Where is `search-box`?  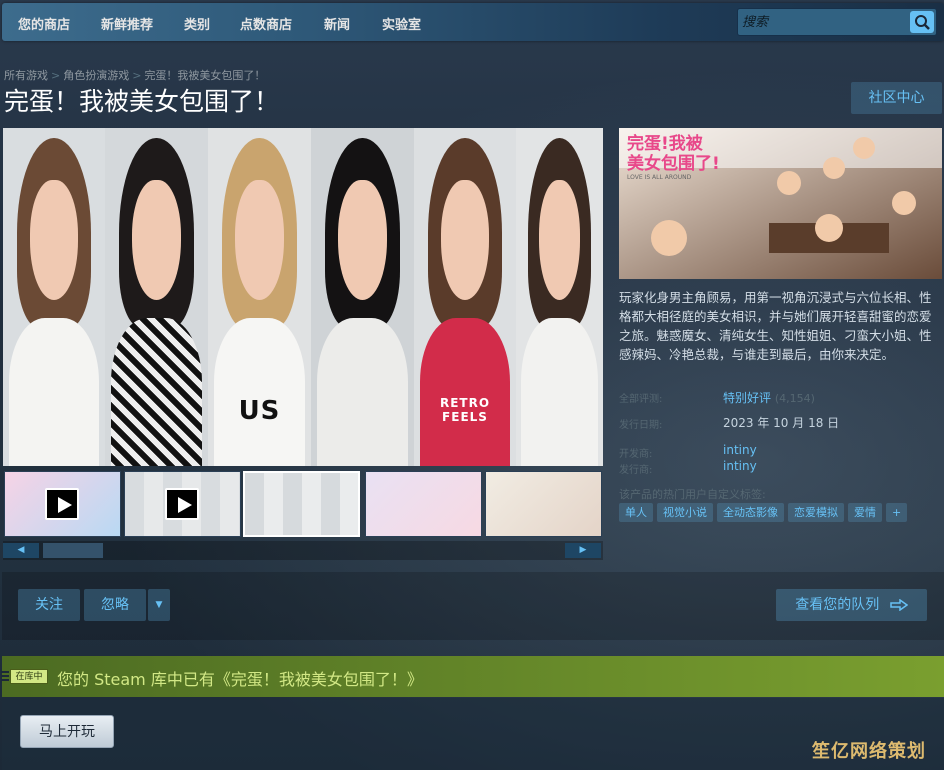
search-box is located at coordinates (837, 22).